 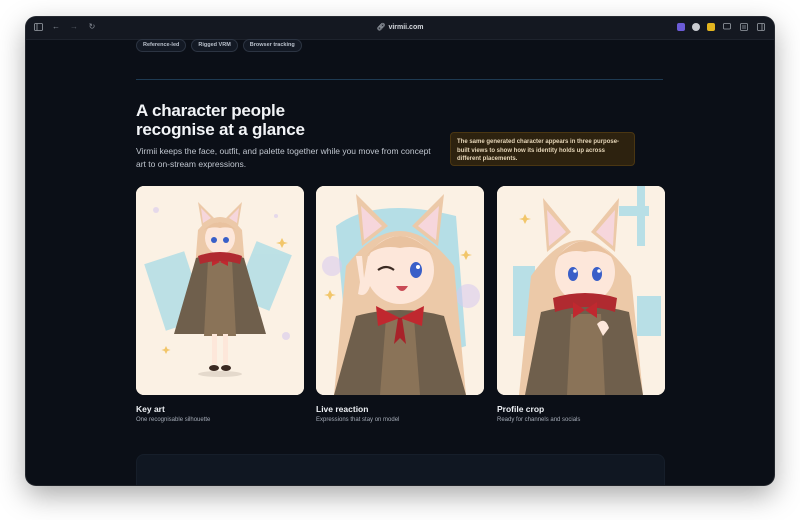 I want to click on section-headline: A character people recognise at a glance, so click(x=286, y=120).